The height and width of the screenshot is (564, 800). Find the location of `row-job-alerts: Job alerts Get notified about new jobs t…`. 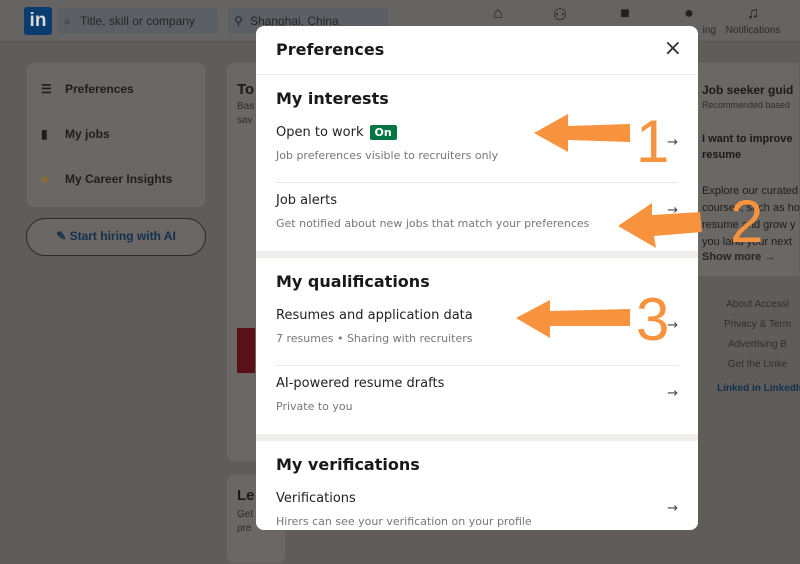

row-job-alerts: Job alerts Get notified about new jobs t… is located at coordinates (477, 217).